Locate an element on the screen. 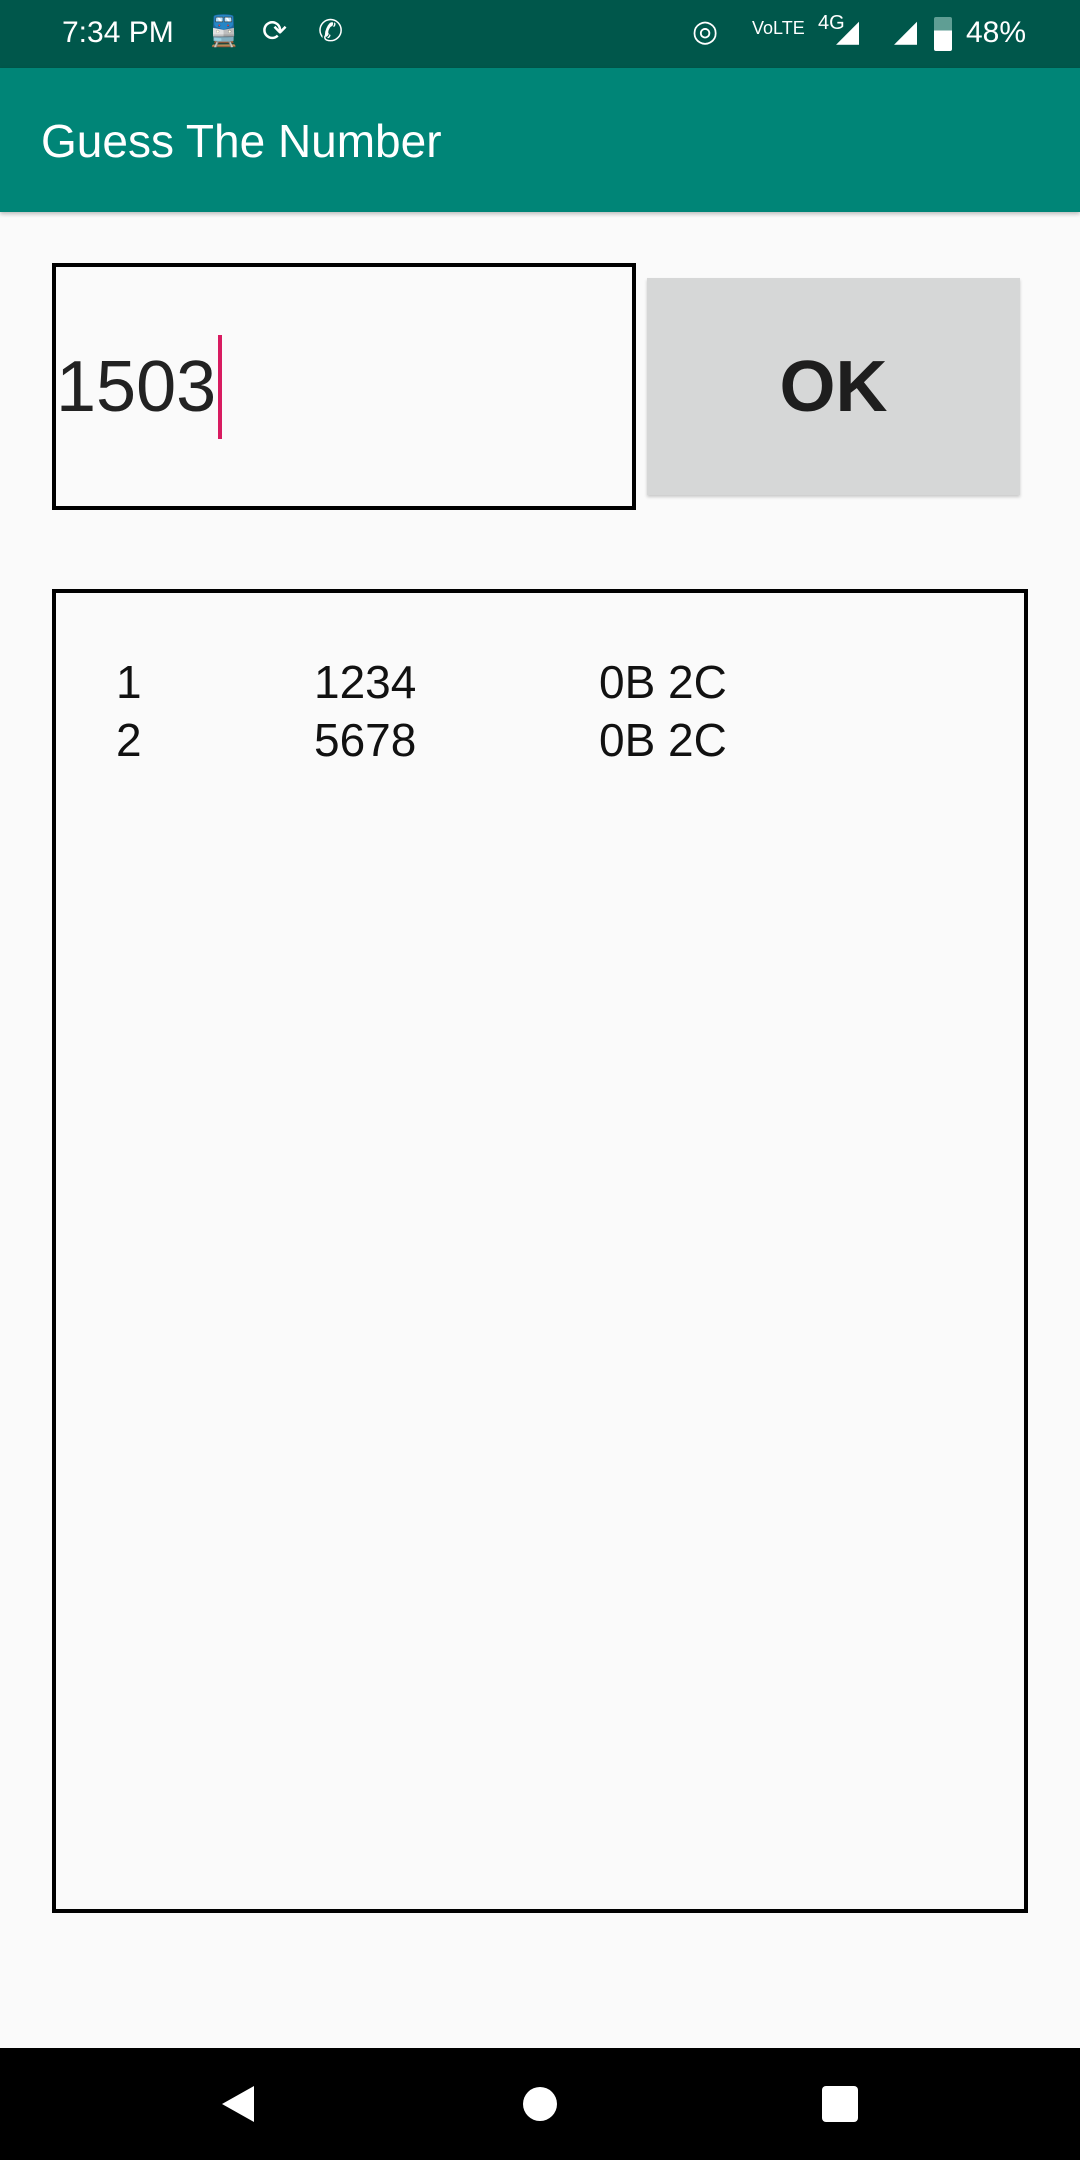 The height and width of the screenshot is (2160, 1080). guess-value: 5678 is located at coordinates (365, 740).